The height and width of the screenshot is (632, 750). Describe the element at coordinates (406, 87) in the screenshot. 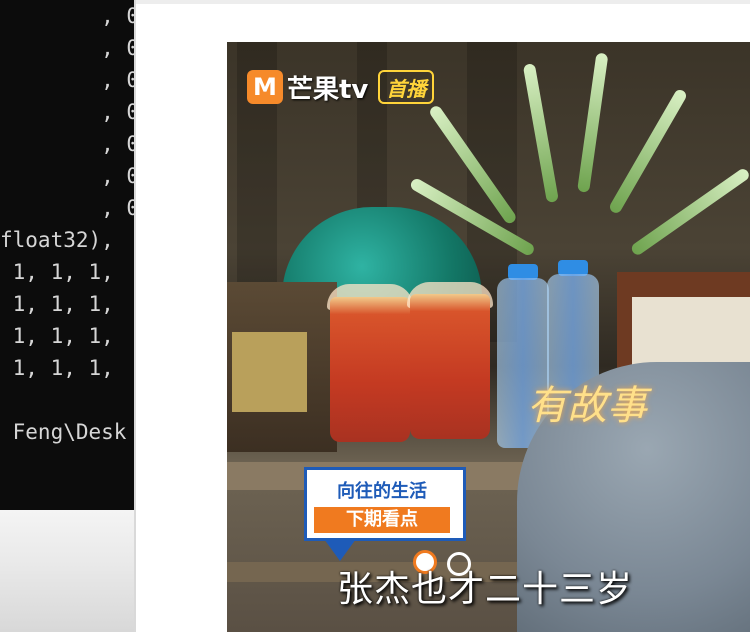

I see `premiere-badge: 首播` at that location.